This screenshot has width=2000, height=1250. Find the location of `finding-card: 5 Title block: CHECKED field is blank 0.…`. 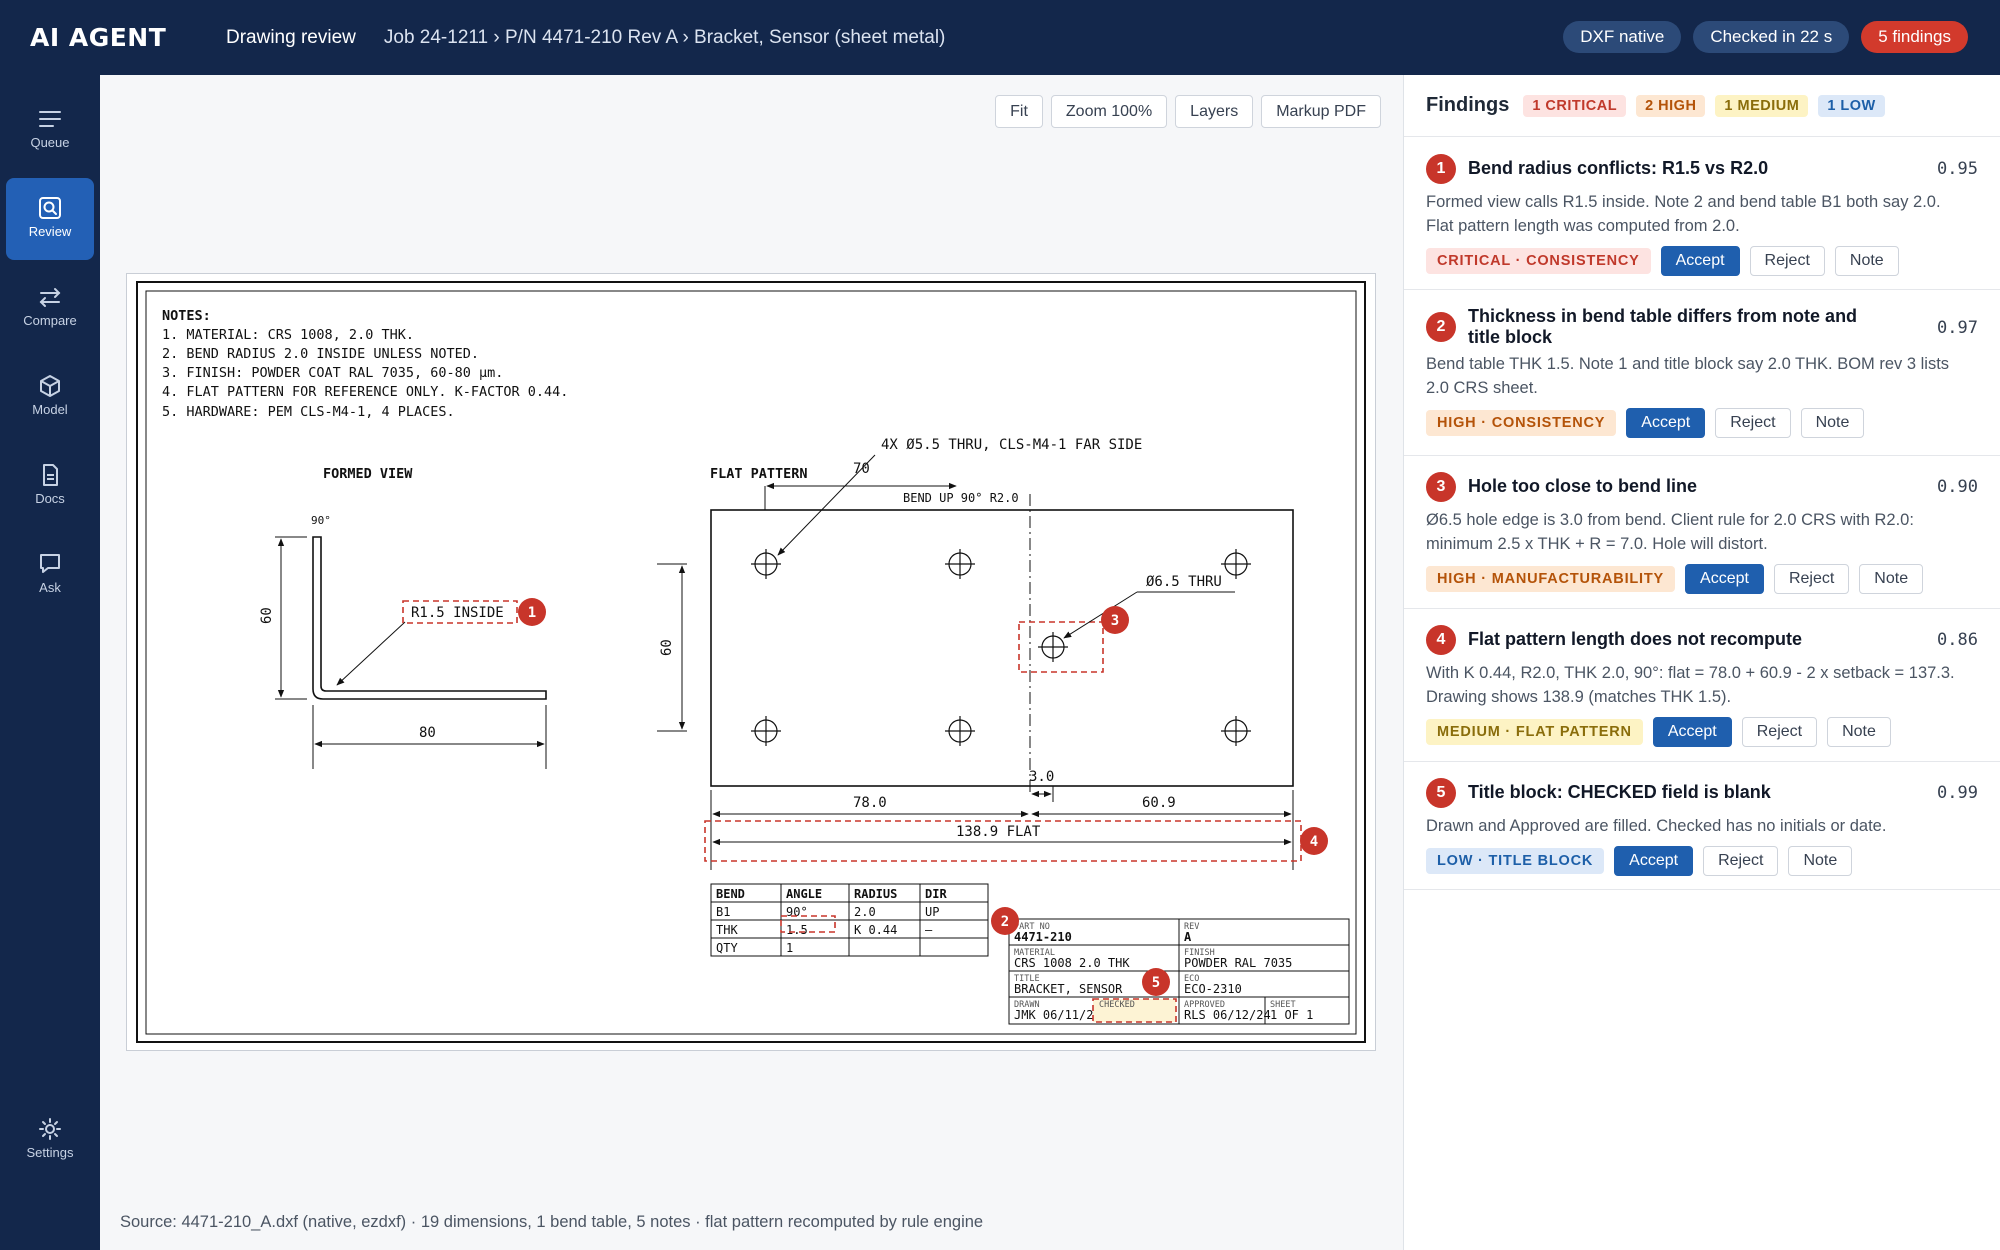

finding-card: 5 Title block: CHECKED field is blank 0.… is located at coordinates (1702, 826).